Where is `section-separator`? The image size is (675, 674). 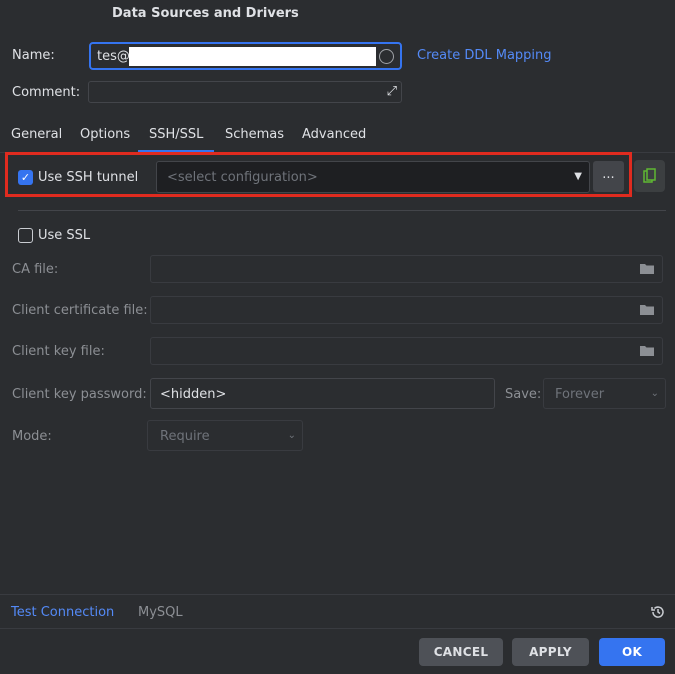
section-separator is located at coordinates (342, 210).